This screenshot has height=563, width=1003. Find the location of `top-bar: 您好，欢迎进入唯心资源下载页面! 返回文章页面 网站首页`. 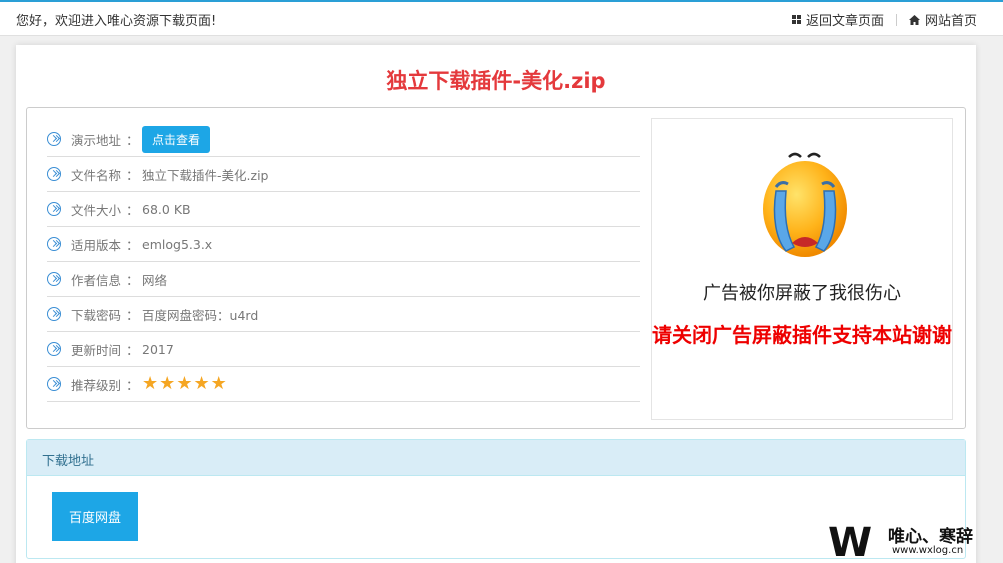

top-bar: 您好，欢迎进入唯心资源下载页面! 返回文章页面 网站首页 is located at coordinates (501, 18).